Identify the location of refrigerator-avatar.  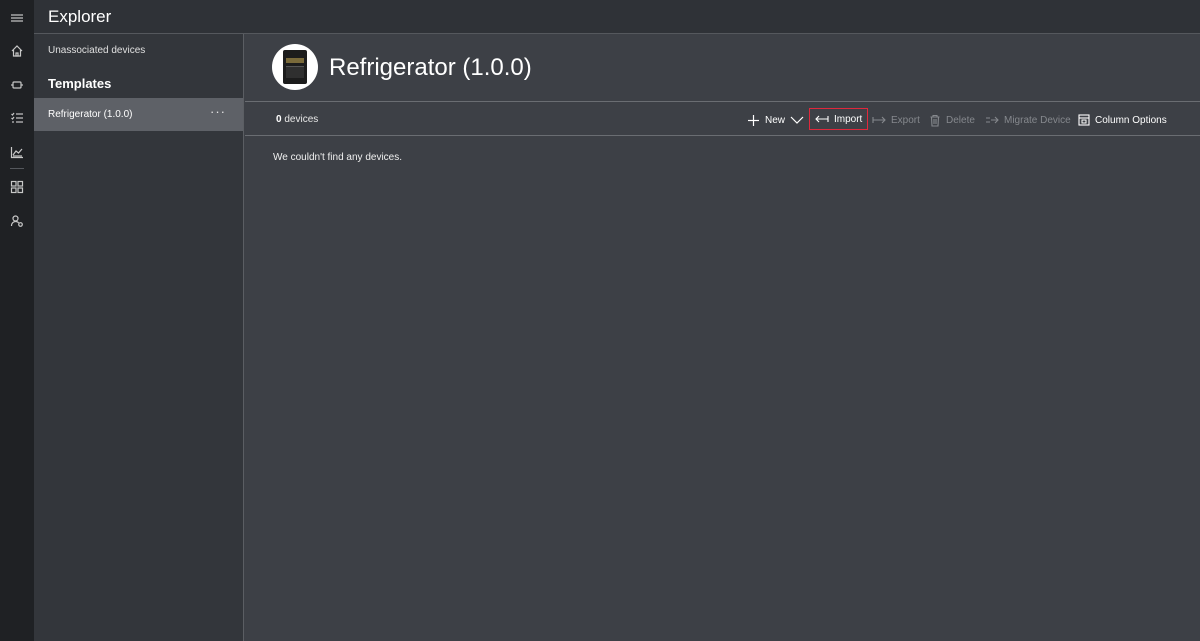
(295, 67).